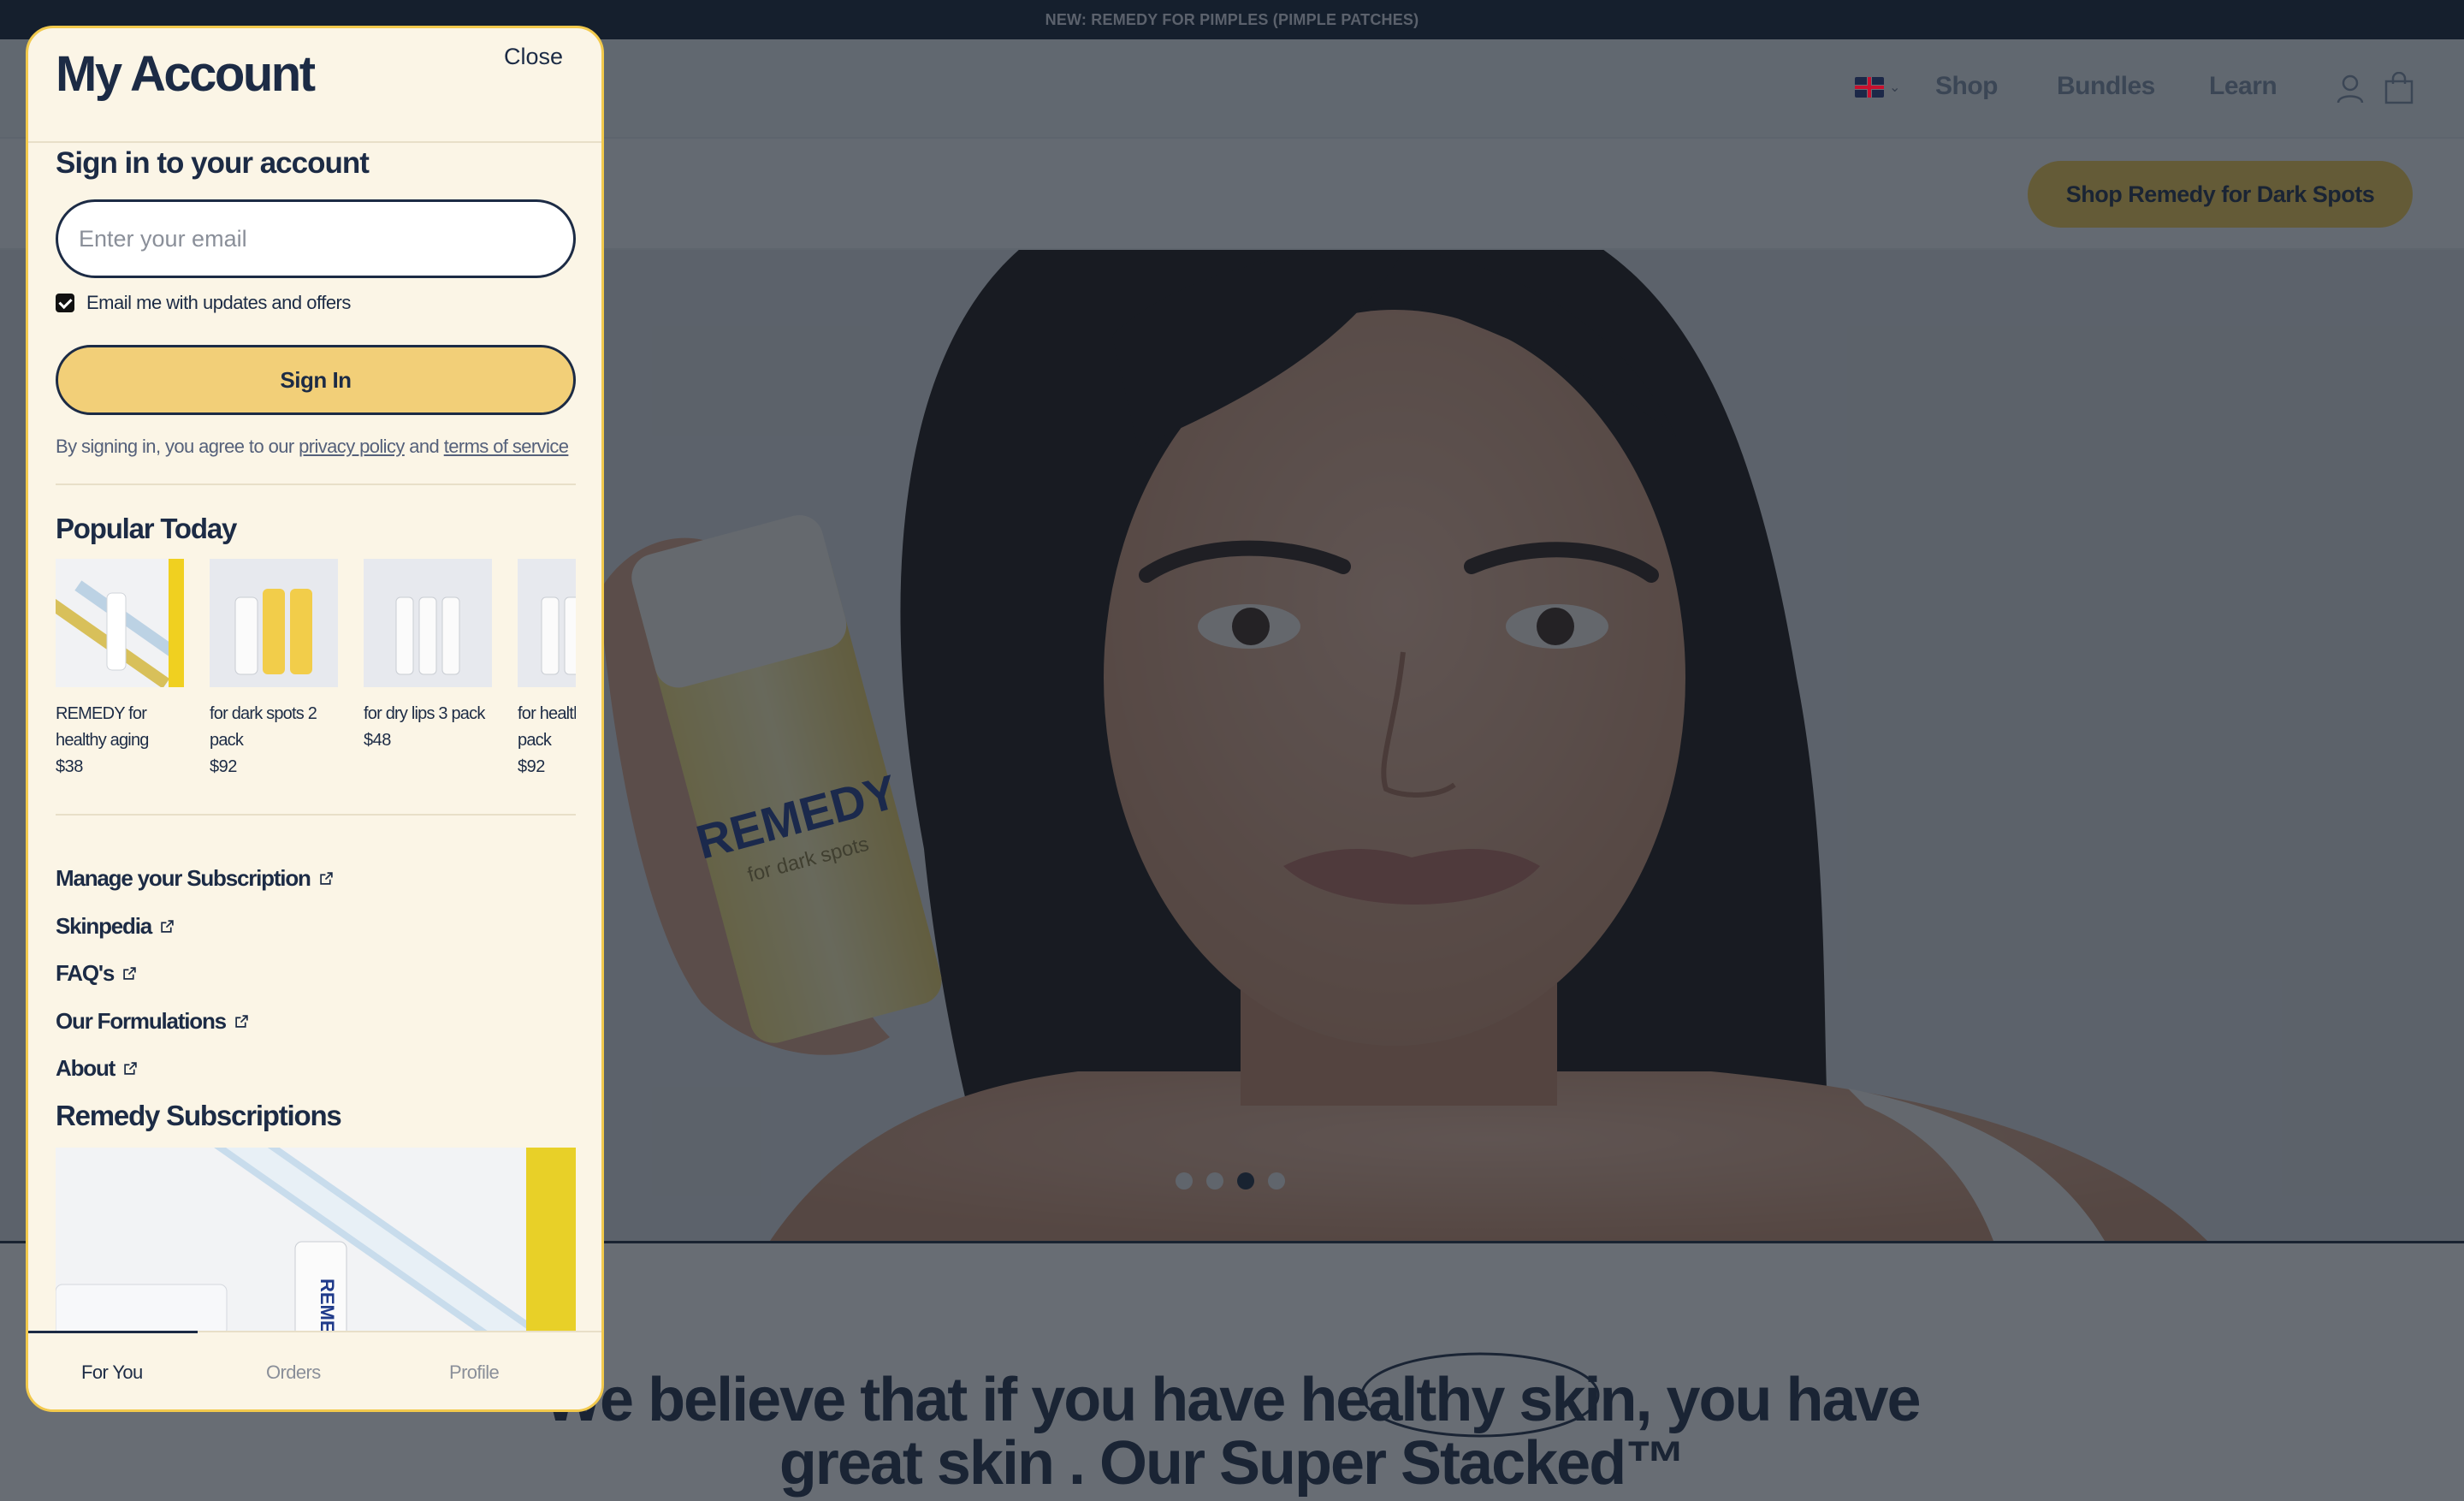  I want to click on popular-heading: Popular Today, so click(146, 528).